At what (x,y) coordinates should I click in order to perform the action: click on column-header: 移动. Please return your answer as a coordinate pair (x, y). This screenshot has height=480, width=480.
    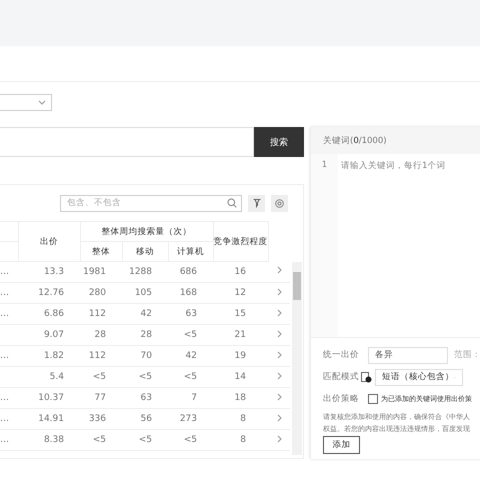
    Looking at the image, I should click on (145, 252).